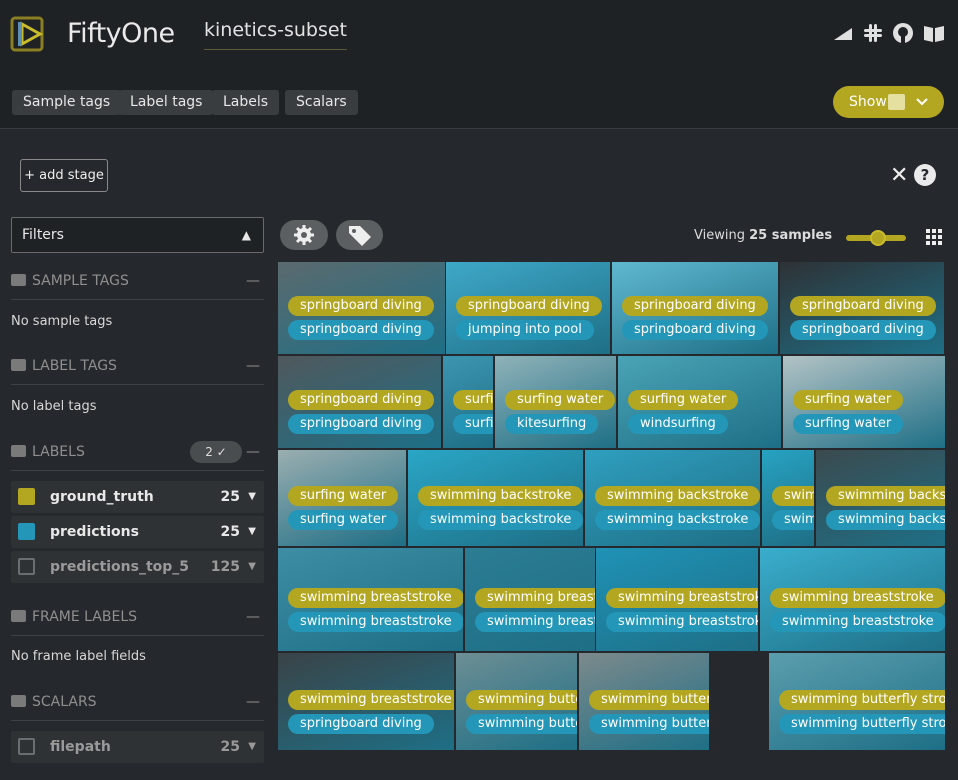 The height and width of the screenshot is (780, 958). What do you see at coordinates (304, 235) in the screenshot?
I see `settings-button` at bounding box center [304, 235].